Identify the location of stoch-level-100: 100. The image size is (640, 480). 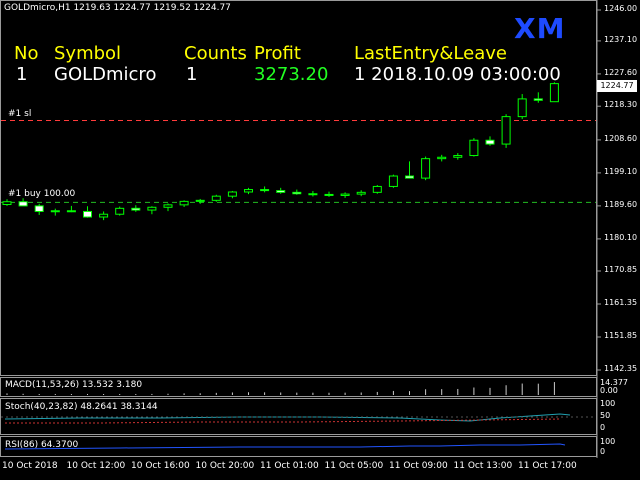
(608, 403).